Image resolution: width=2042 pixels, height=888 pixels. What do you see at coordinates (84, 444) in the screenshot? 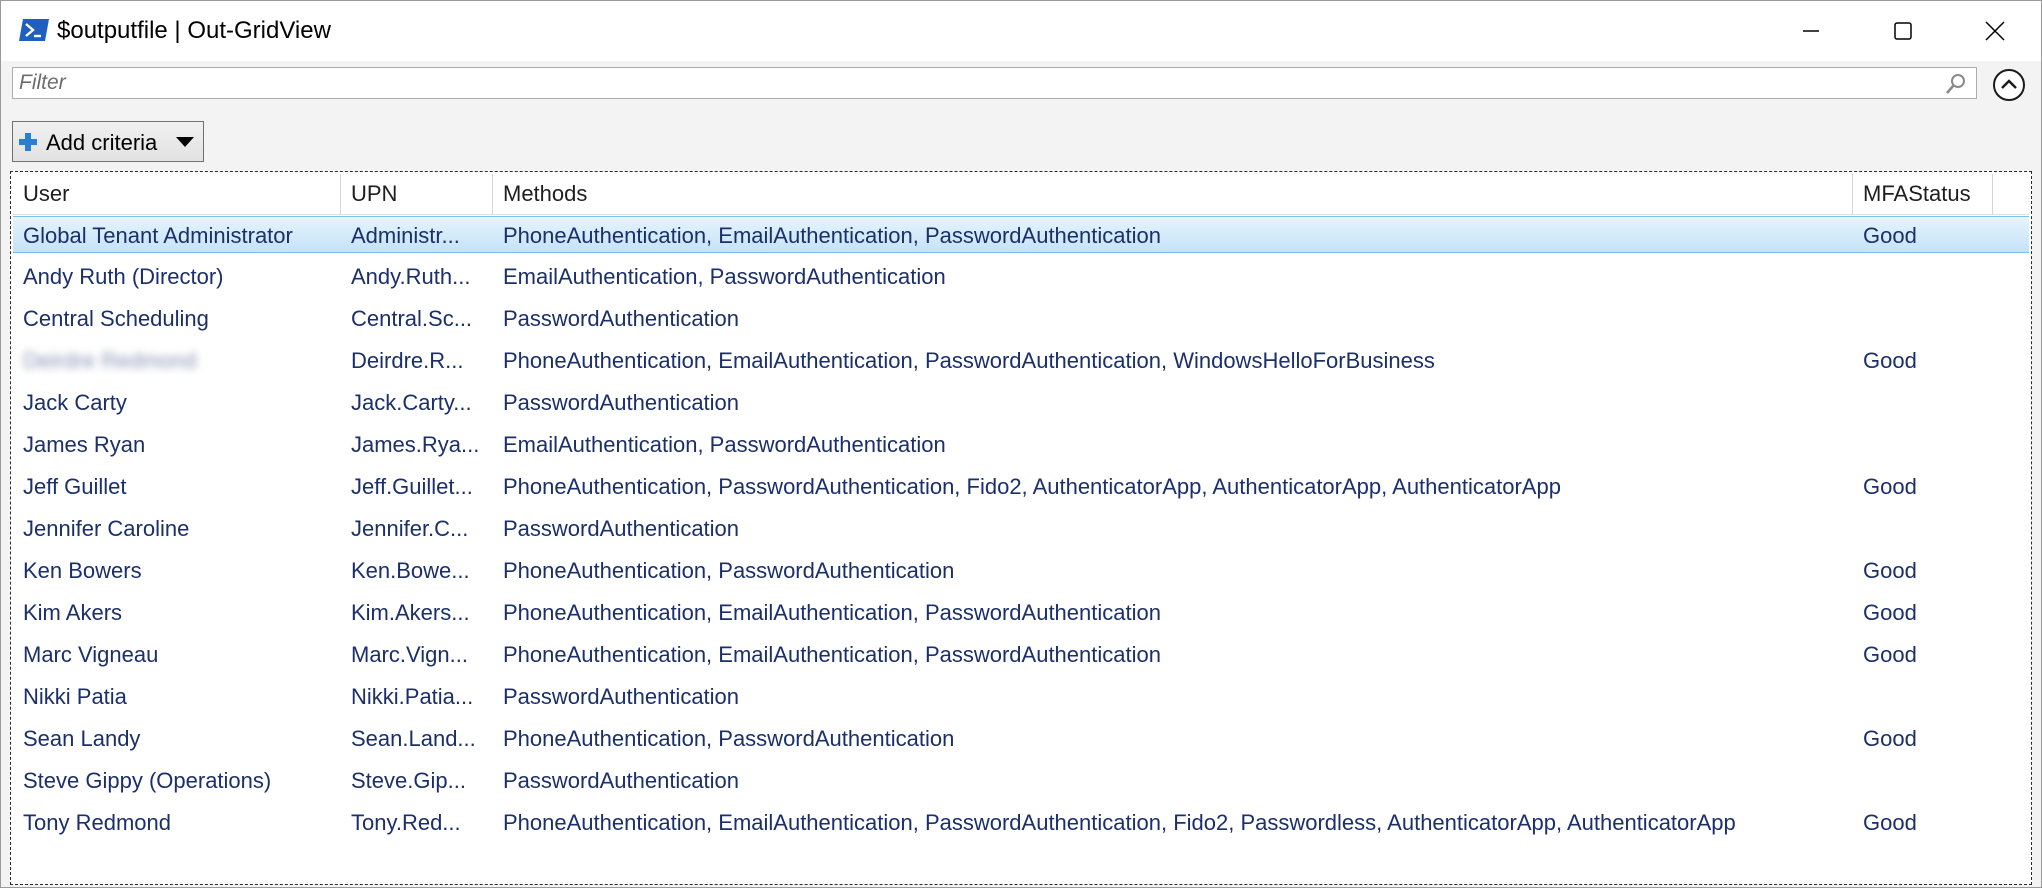
I see `cell-user: James Ryan` at bounding box center [84, 444].